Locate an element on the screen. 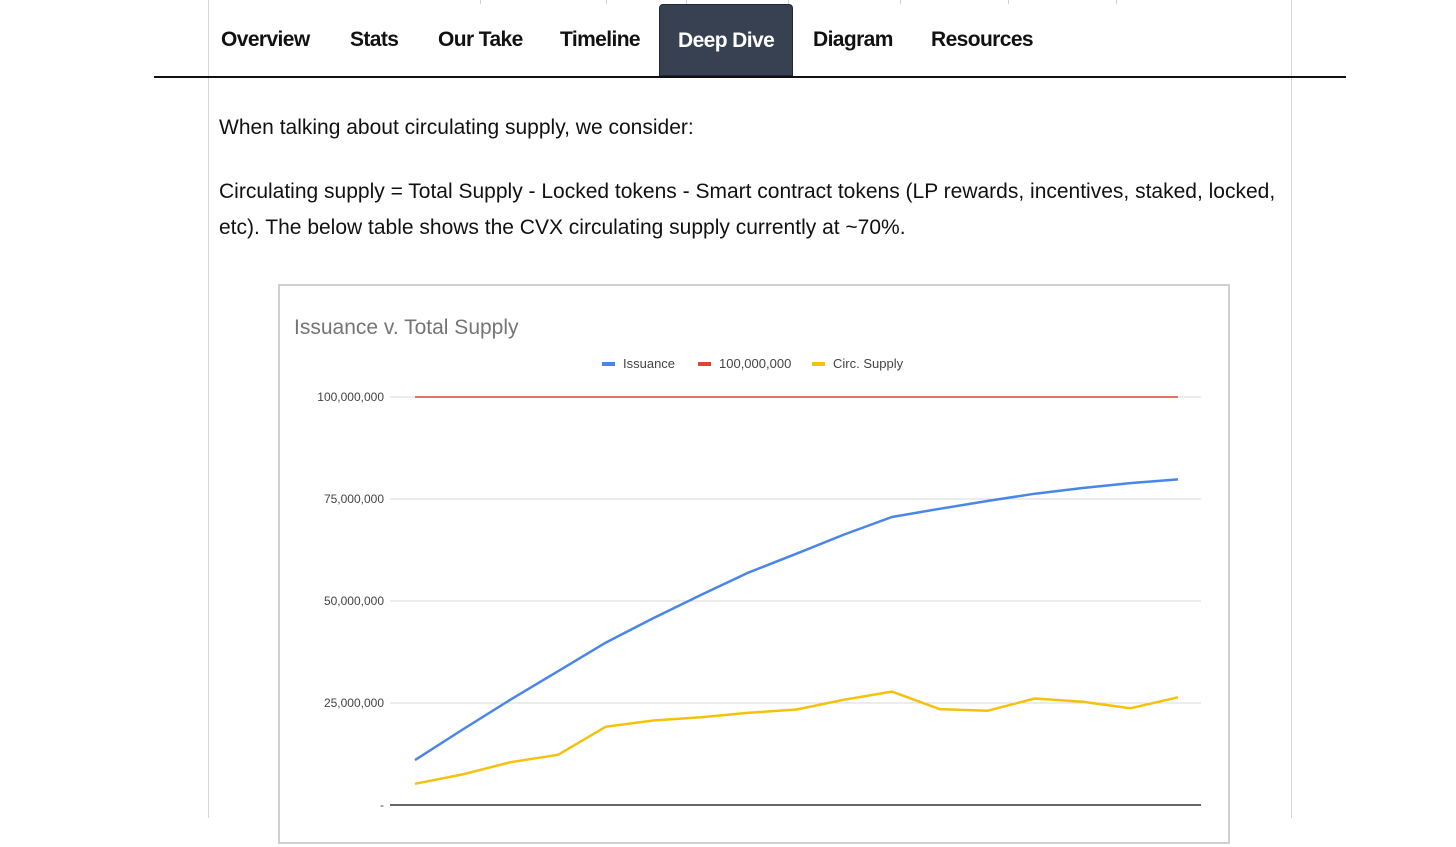 The width and height of the screenshot is (1456, 847). tab-diagram: Diagram is located at coordinates (853, 40).